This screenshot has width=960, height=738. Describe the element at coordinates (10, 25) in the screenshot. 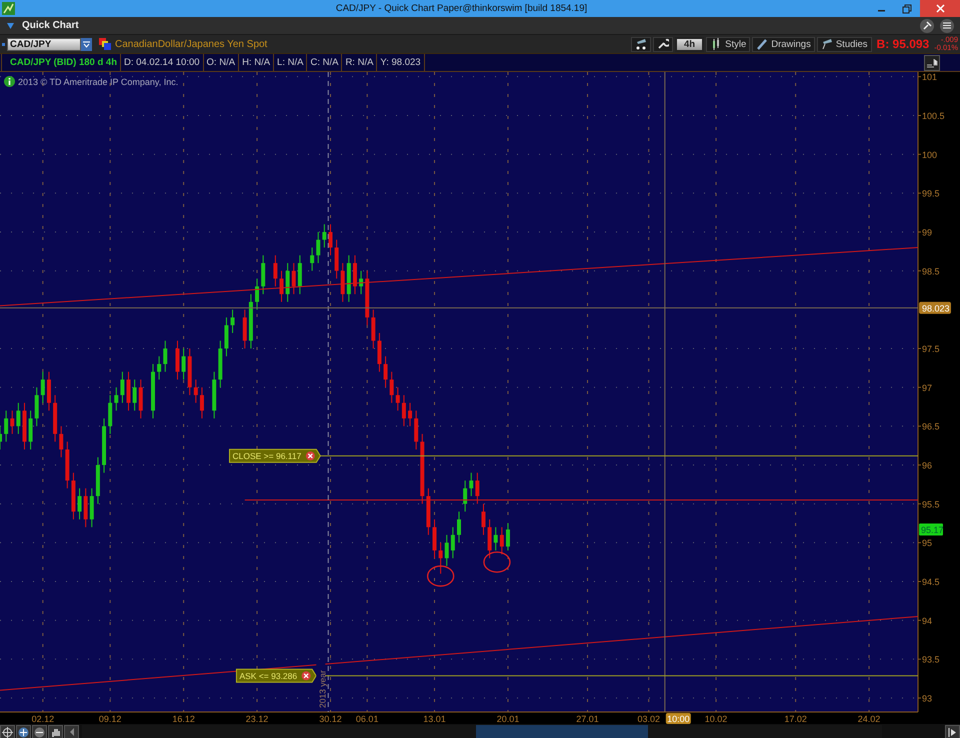

I see `collapse-triangle-icon` at that location.